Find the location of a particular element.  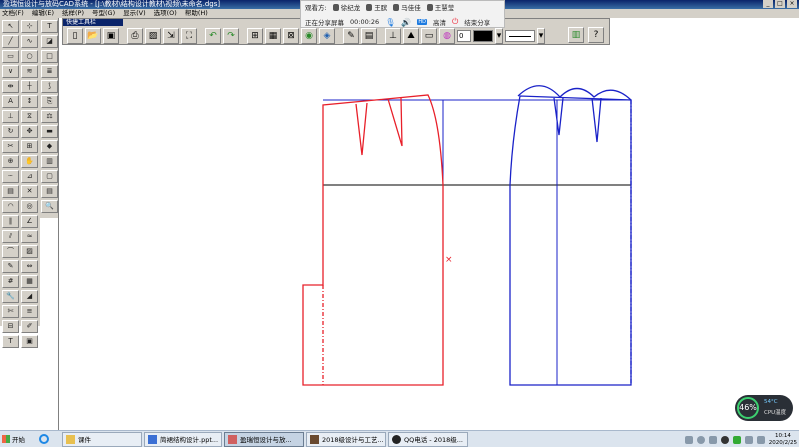

ruler-grid-icon: ▥ is located at coordinates (576, 35).